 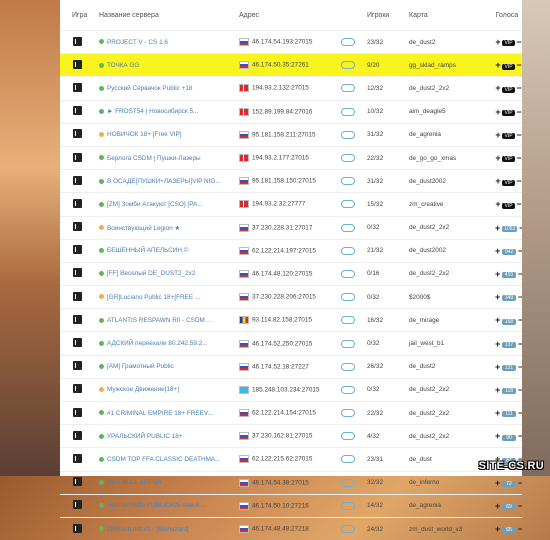 I want to click on server-name-cell: УРАЛЬСКИЙ PUBLIC 18+, so click(x=166, y=436).